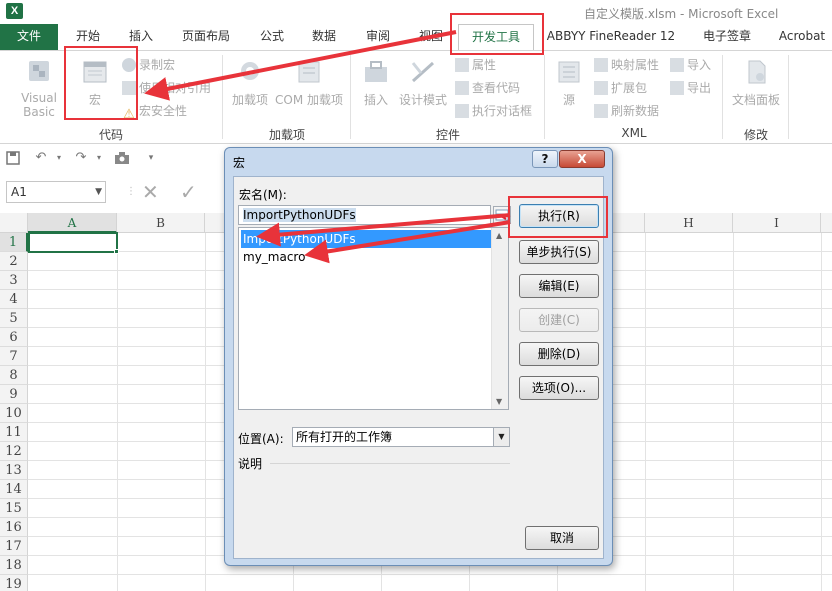 This screenshot has width=832, height=591. I want to click on tab-insert: 插入, so click(141, 37).